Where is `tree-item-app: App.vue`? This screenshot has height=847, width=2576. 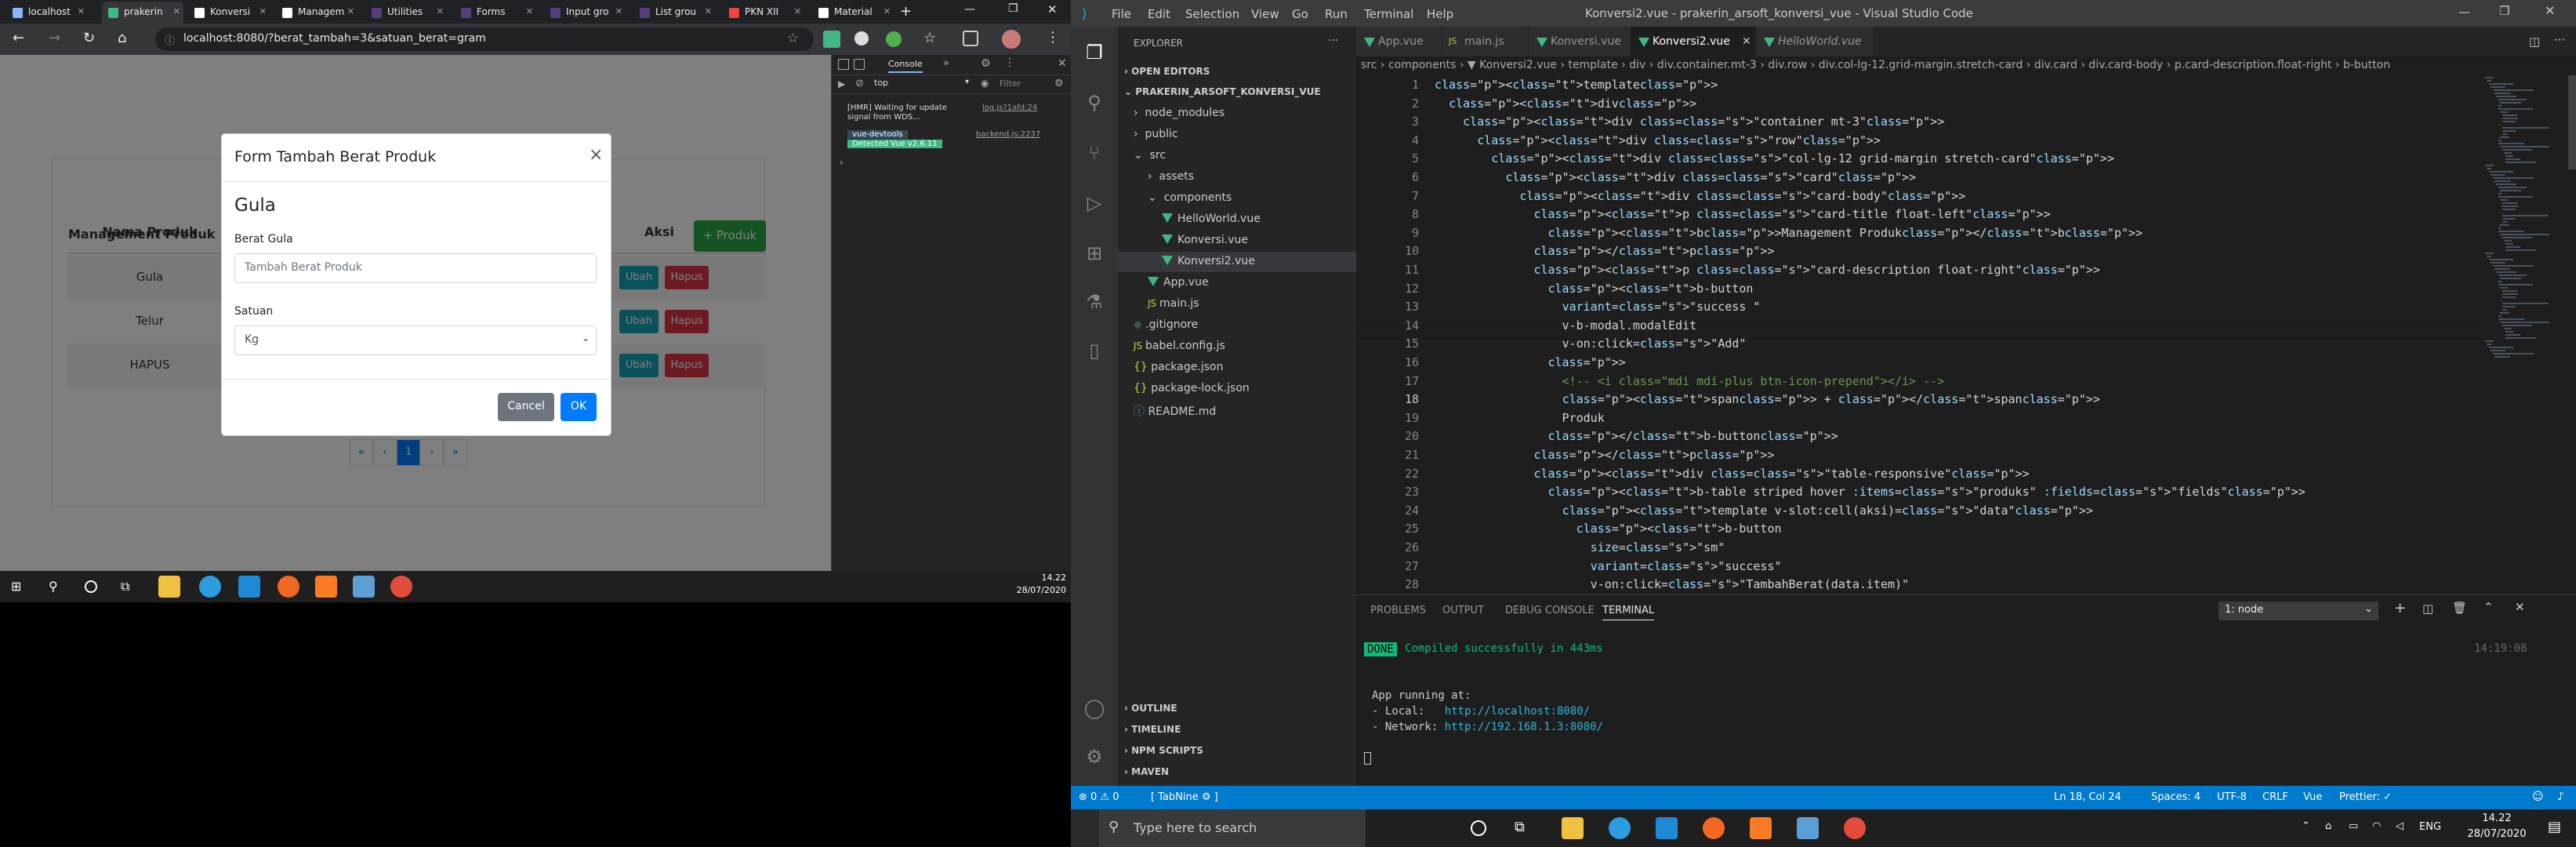
tree-item-app: App.vue is located at coordinates (1179, 282).